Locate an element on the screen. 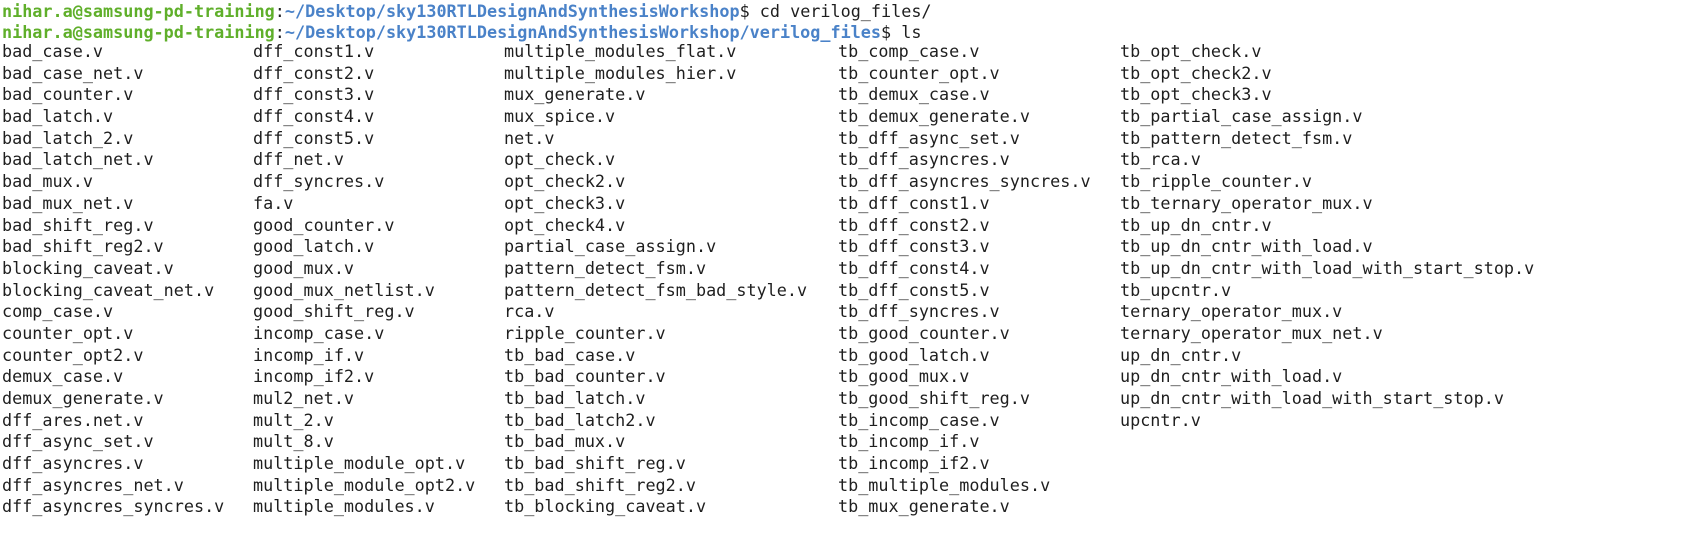 Image resolution: width=1687 pixels, height=537 pixels. file-entry: dff_asyncres_syncres.v is located at coordinates (113, 506).